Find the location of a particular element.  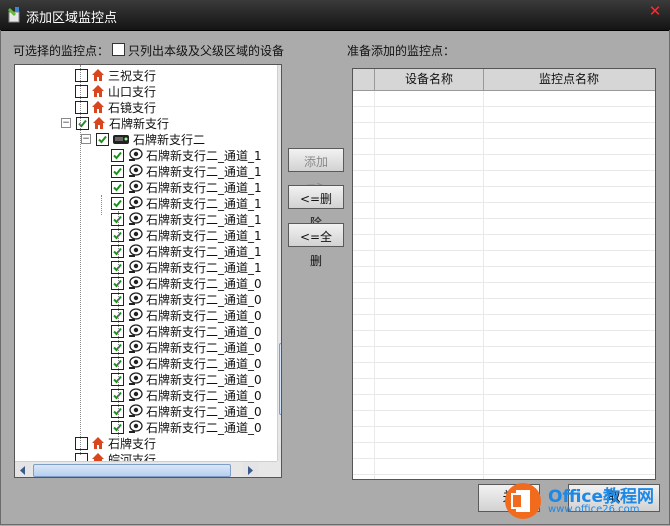

scroll-corner is located at coordinates (279, 469).